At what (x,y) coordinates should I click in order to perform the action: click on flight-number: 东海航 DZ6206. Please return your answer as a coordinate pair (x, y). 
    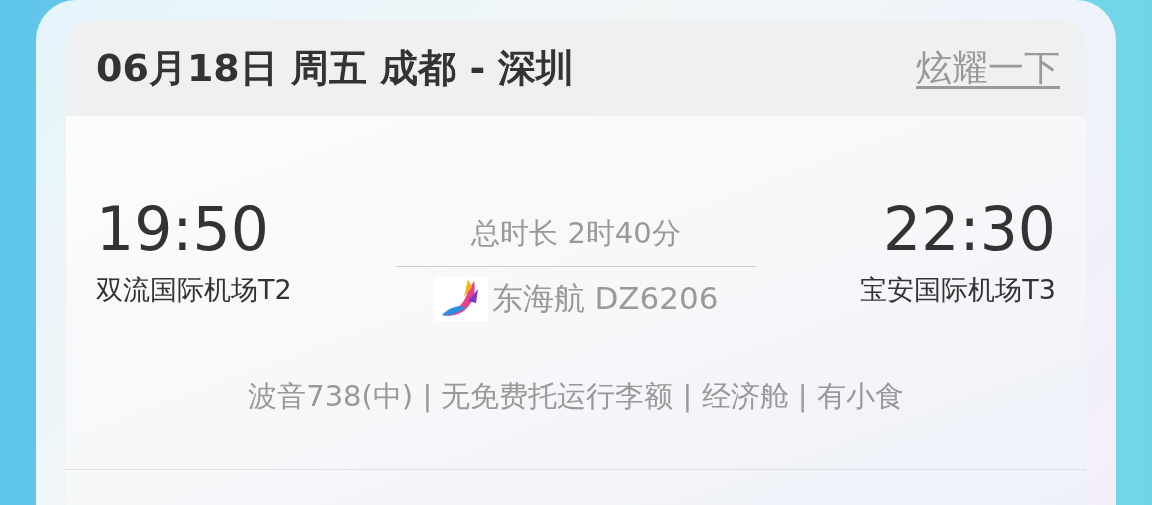
    Looking at the image, I should click on (605, 298).